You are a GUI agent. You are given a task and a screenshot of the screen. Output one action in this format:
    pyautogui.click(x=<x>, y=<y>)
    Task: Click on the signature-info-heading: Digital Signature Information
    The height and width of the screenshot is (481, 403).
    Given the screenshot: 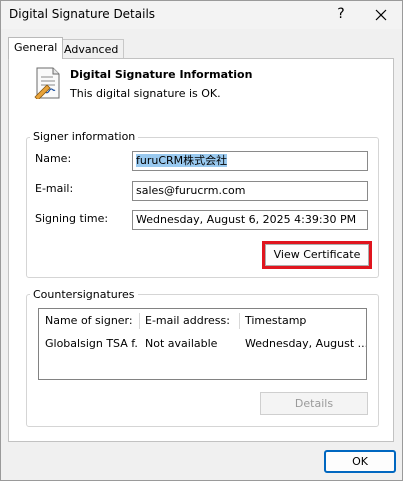 What is the action you would take?
    pyautogui.click(x=161, y=74)
    